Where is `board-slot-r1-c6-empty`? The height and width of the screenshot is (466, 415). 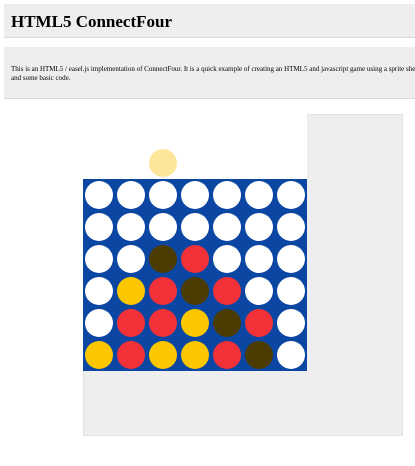
board-slot-r1-c6-empty is located at coordinates (259, 195).